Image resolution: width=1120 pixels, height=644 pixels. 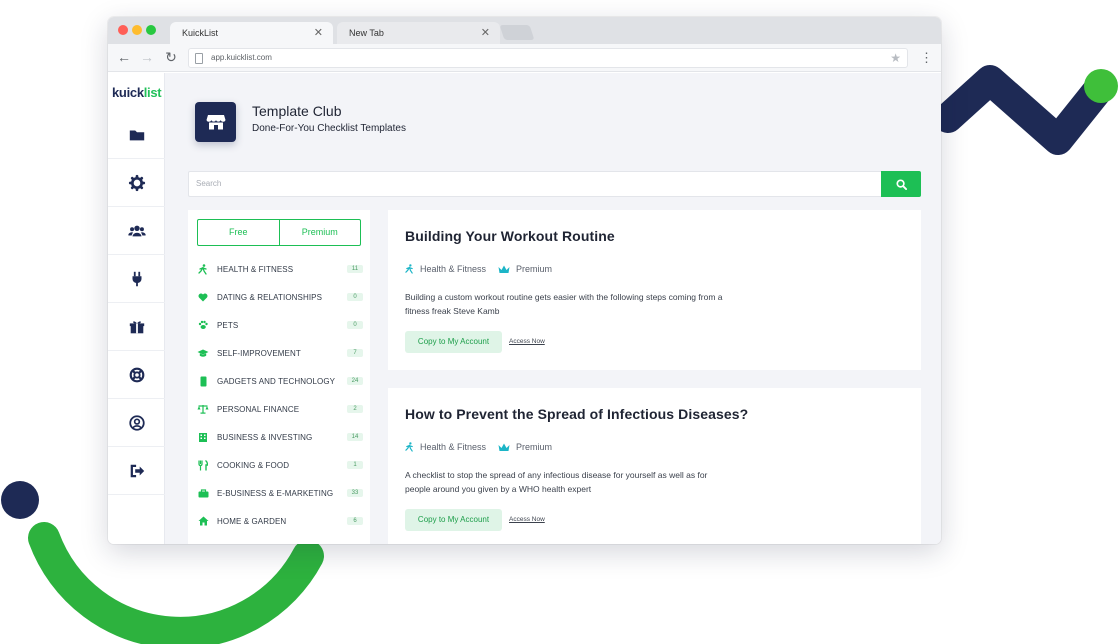 I want to click on category-count: 7, so click(x=355, y=353).